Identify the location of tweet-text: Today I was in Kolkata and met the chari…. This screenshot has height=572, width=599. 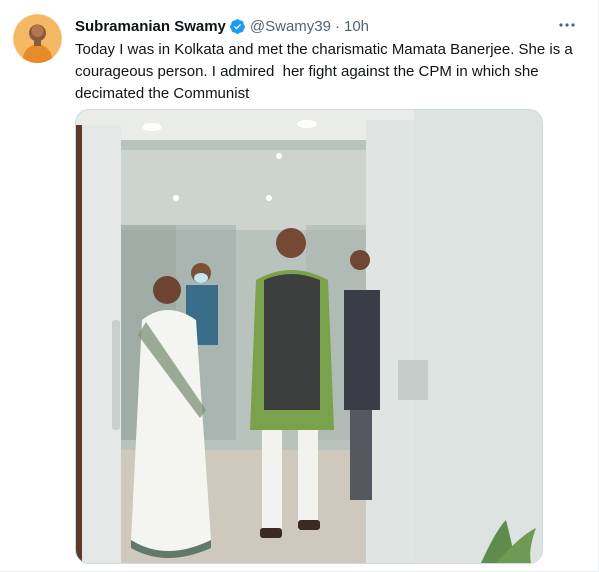
(324, 71).